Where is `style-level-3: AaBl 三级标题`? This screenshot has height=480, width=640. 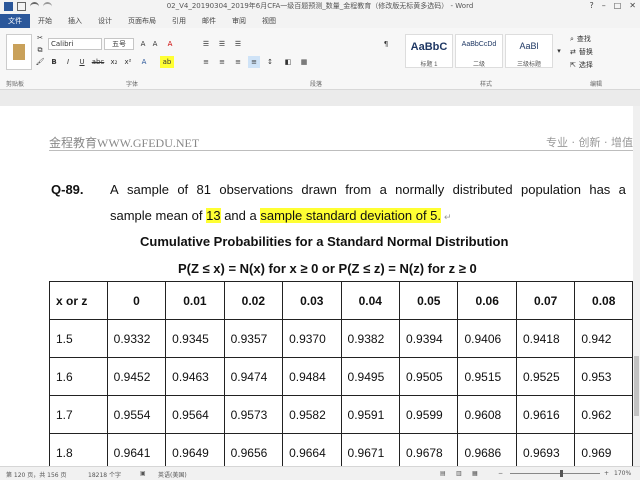 style-level-3: AaBl 三级标题 is located at coordinates (529, 51).